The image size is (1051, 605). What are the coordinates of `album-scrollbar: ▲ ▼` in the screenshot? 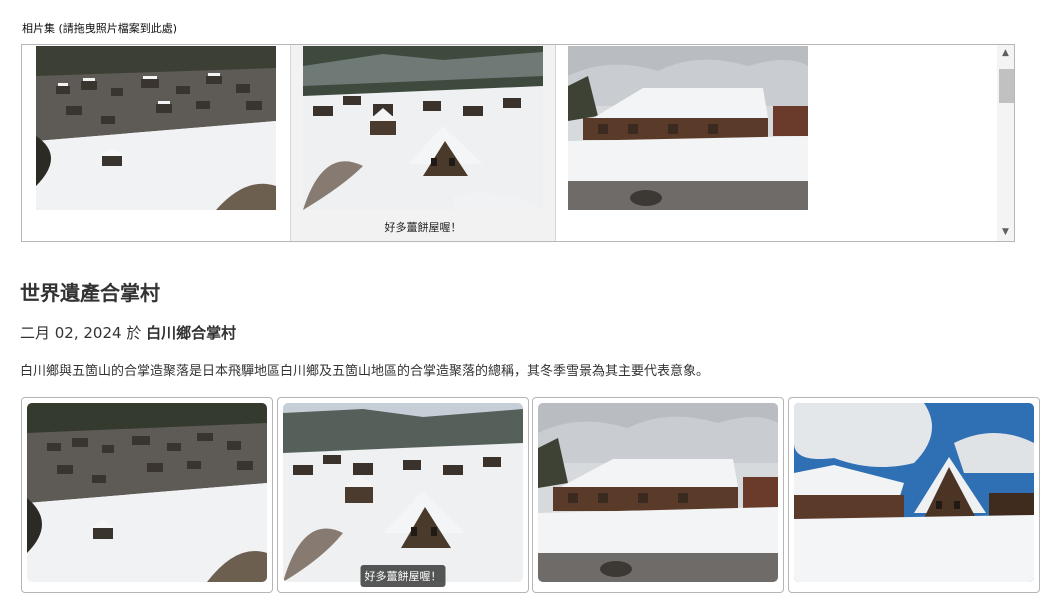 It's located at (1005, 143).